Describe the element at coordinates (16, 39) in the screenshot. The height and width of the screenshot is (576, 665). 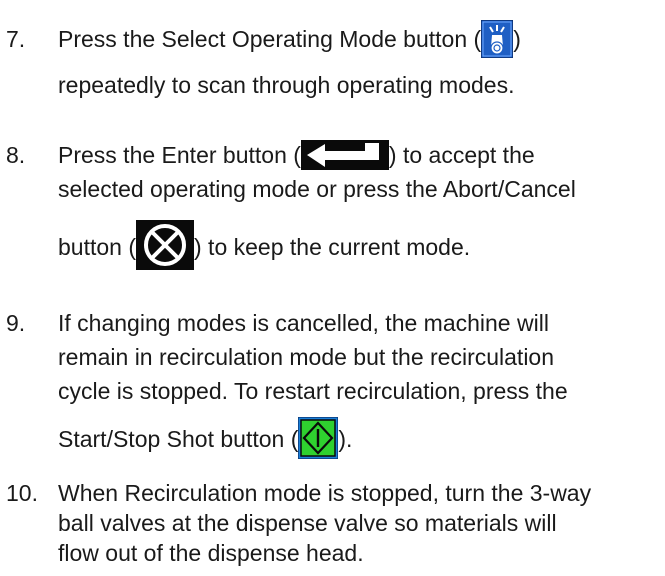
I see `step-number: 7.` at that location.